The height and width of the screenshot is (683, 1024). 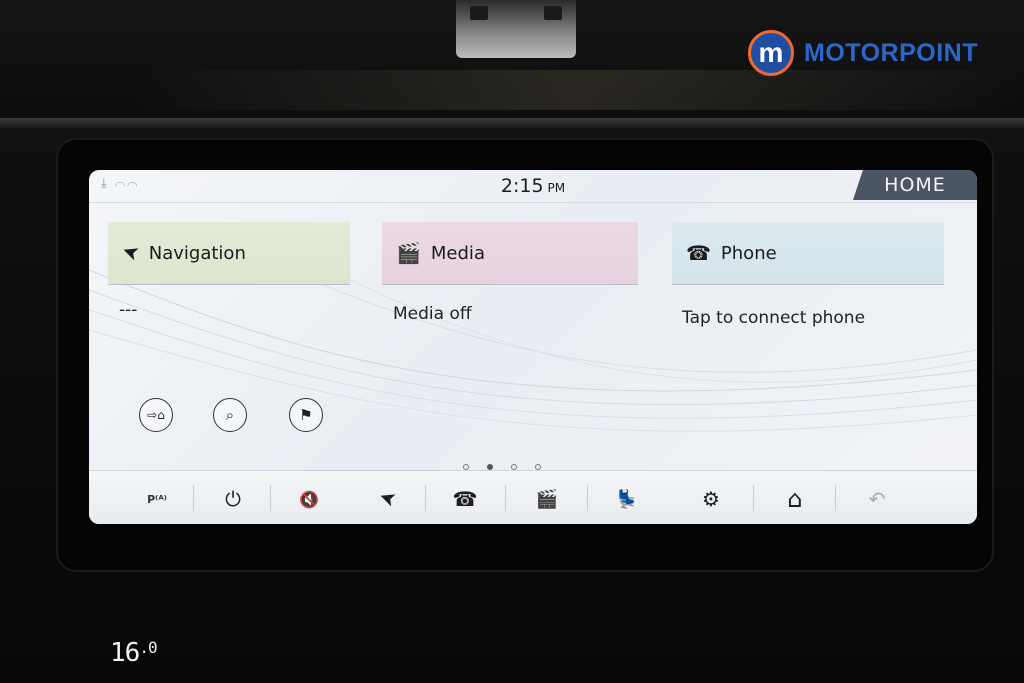 What do you see at coordinates (512, 123) in the screenshot?
I see `dashboard-trim` at bounding box center [512, 123].